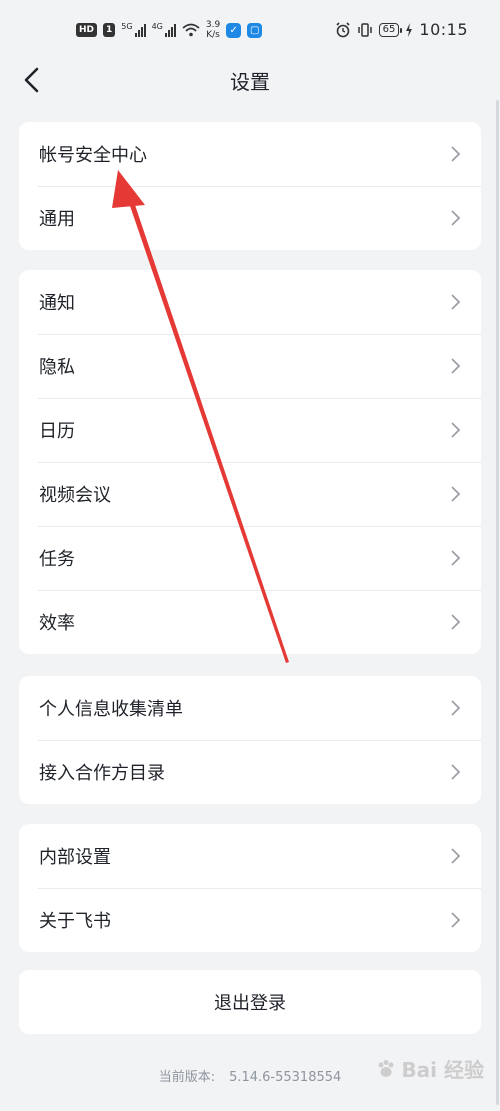  I want to click on hd-badge: HD, so click(87, 30).